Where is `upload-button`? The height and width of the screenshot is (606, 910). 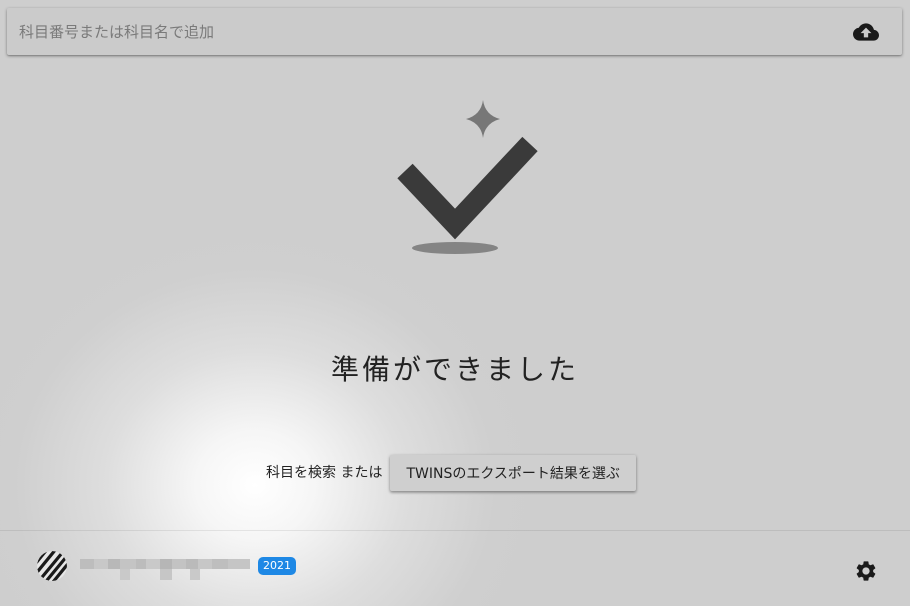
upload-button is located at coordinates (866, 32).